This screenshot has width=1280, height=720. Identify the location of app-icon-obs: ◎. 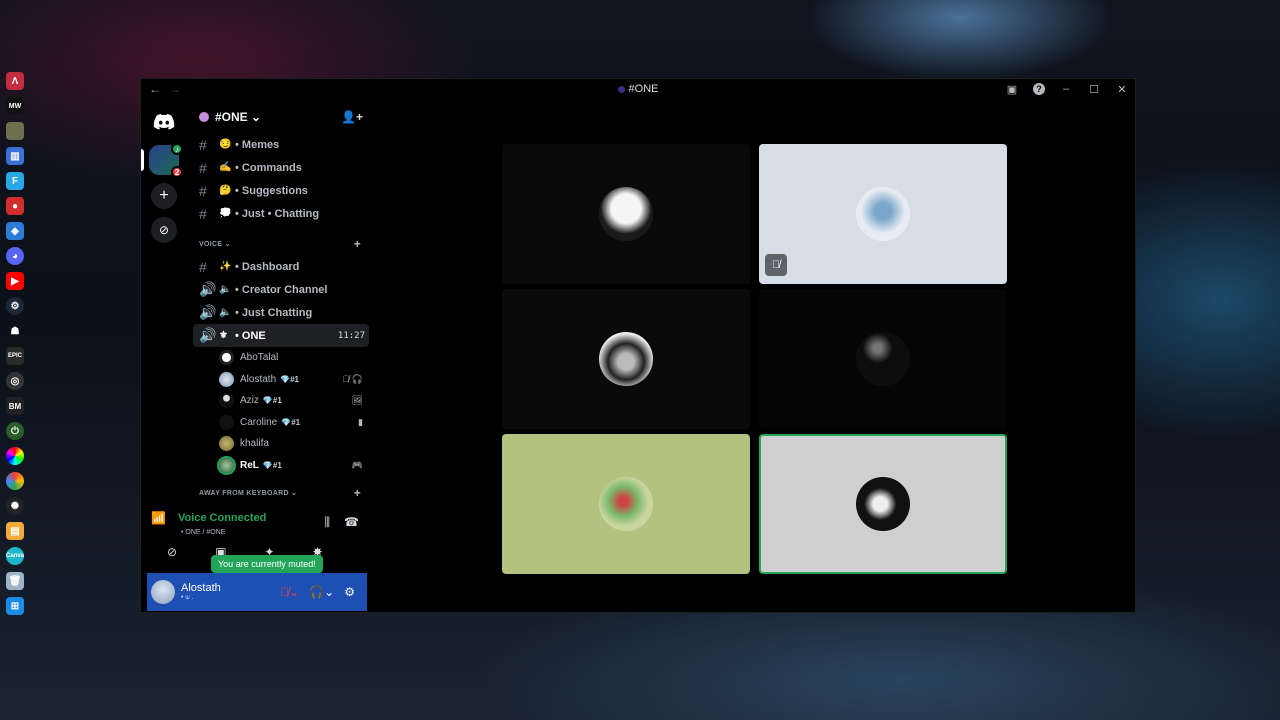
(15, 381).